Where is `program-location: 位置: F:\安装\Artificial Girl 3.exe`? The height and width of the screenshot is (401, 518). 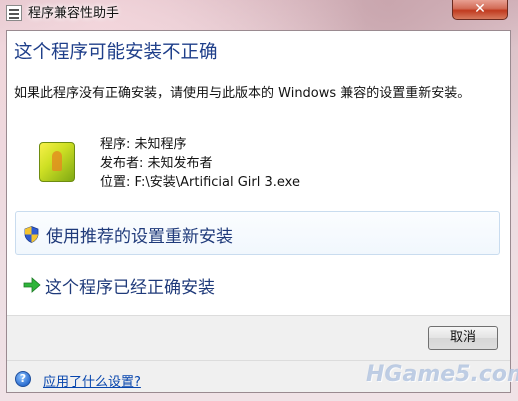 program-location: 位置: F:\安装\Artificial Girl 3.exe is located at coordinates (200, 182).